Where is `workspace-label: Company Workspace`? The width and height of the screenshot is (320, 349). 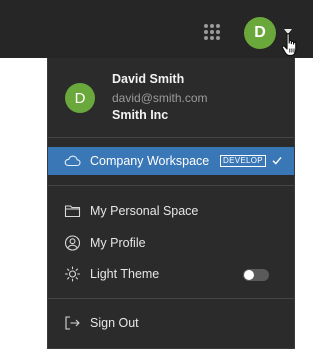 workspace-label: Company Workspace is located at coordinates (150, 161).